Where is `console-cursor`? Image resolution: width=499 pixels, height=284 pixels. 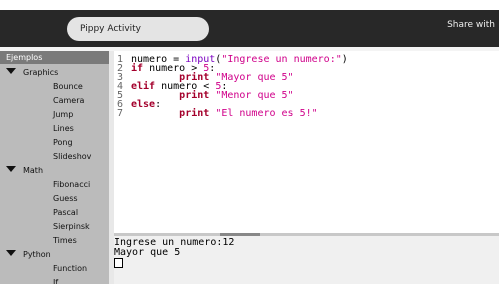
console-cursor is located at coordinates (118, 263).